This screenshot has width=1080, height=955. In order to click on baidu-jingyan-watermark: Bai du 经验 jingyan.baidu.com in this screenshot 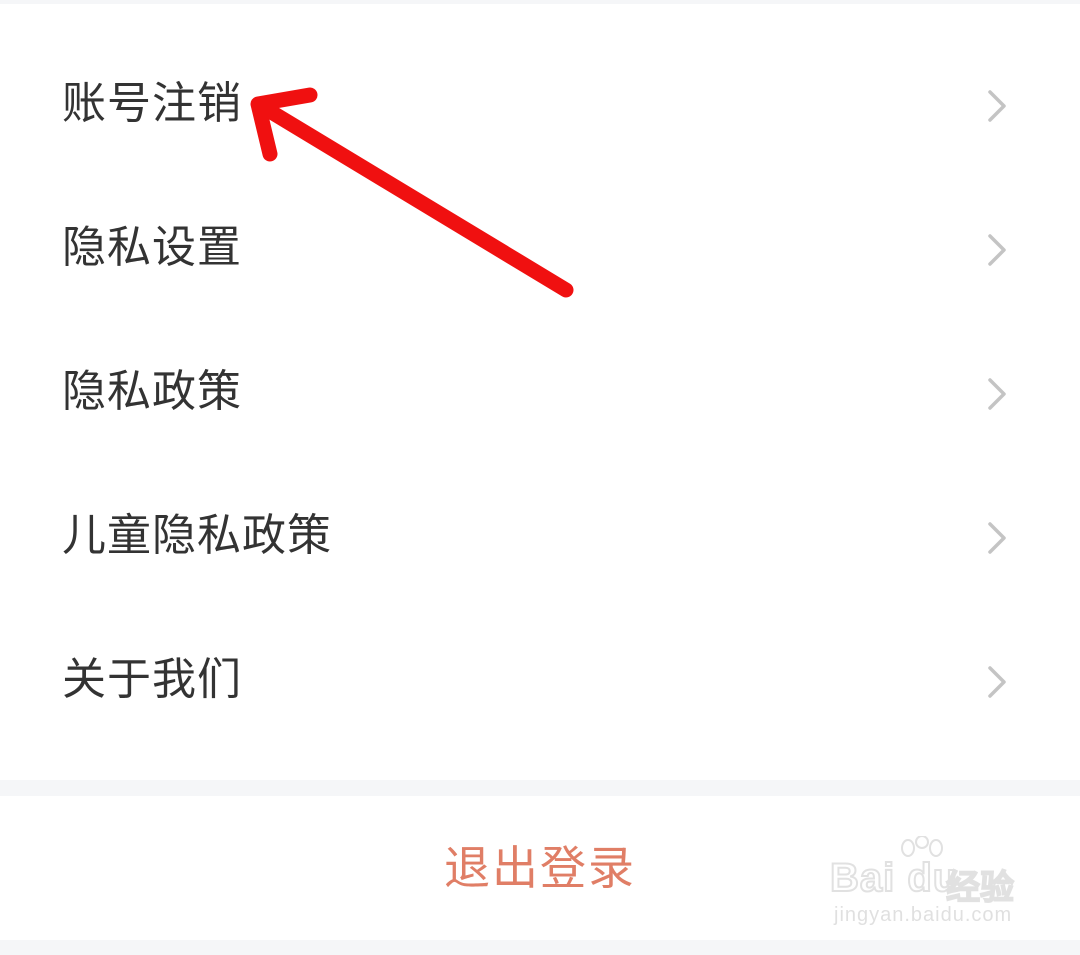, I will do `click(926, 886)`.